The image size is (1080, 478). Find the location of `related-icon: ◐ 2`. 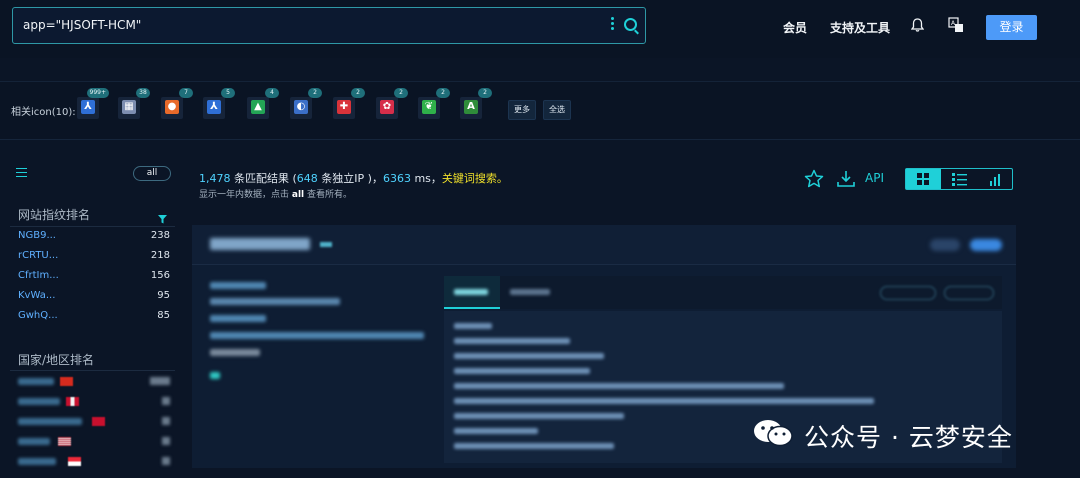

related-icon: ◐ 2 is located at coordinates (306, 103).